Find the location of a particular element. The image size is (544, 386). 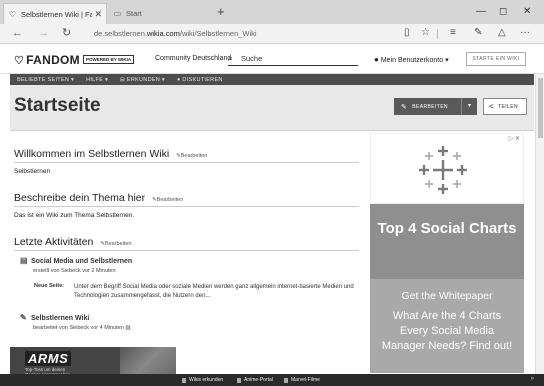

section-text: Das ist ein Wiki zum Thema Selbstlernen. is located at coordinates (74, 215).